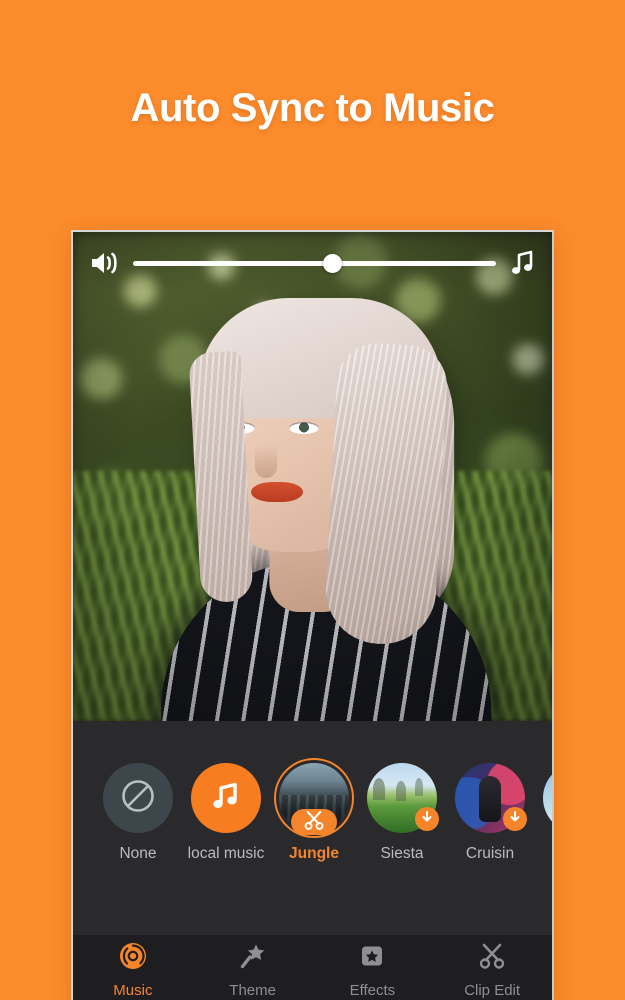  What do you see at coordinates (226, 853) in the screenshot?
I see `music-item-label: local music` at bounding box center [226, 853].